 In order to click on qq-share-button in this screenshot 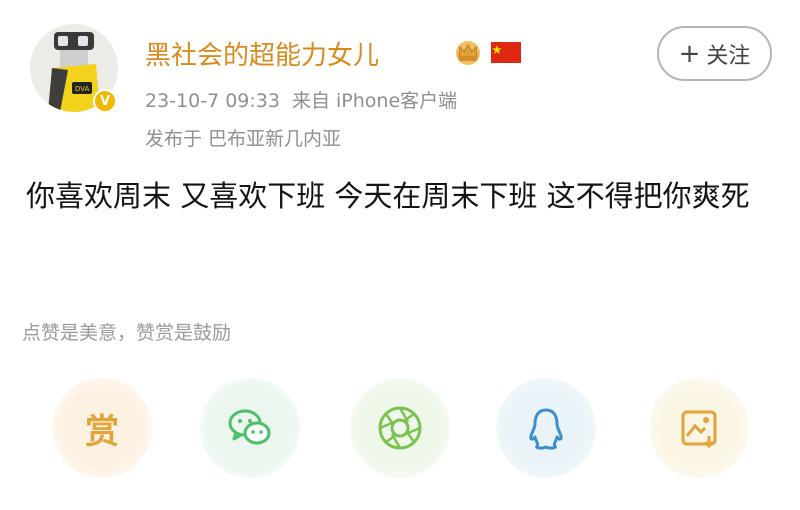, I will do `click(546, 428)`.